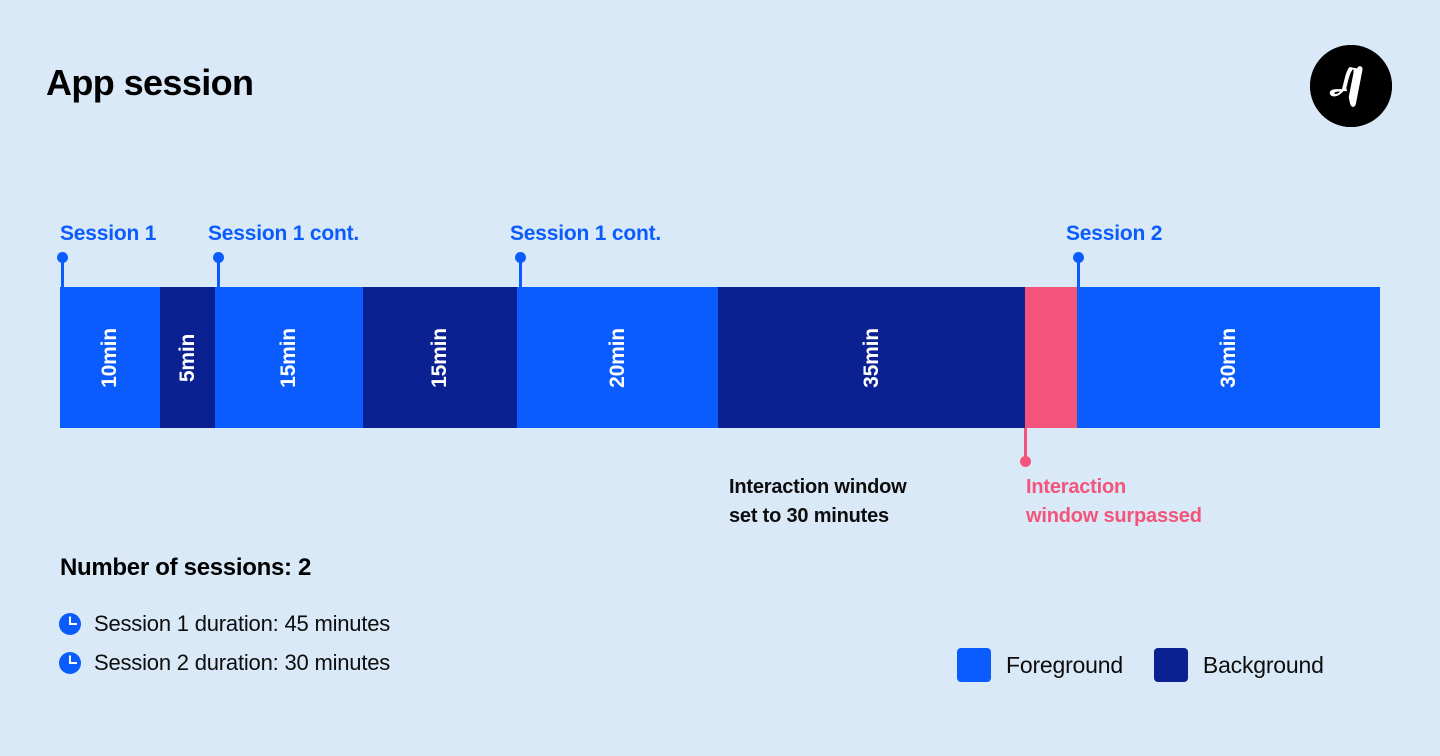 This screenshot has height=756, width=1440. I want to click on timeline-segment-surpassed, so click(1051, 357).